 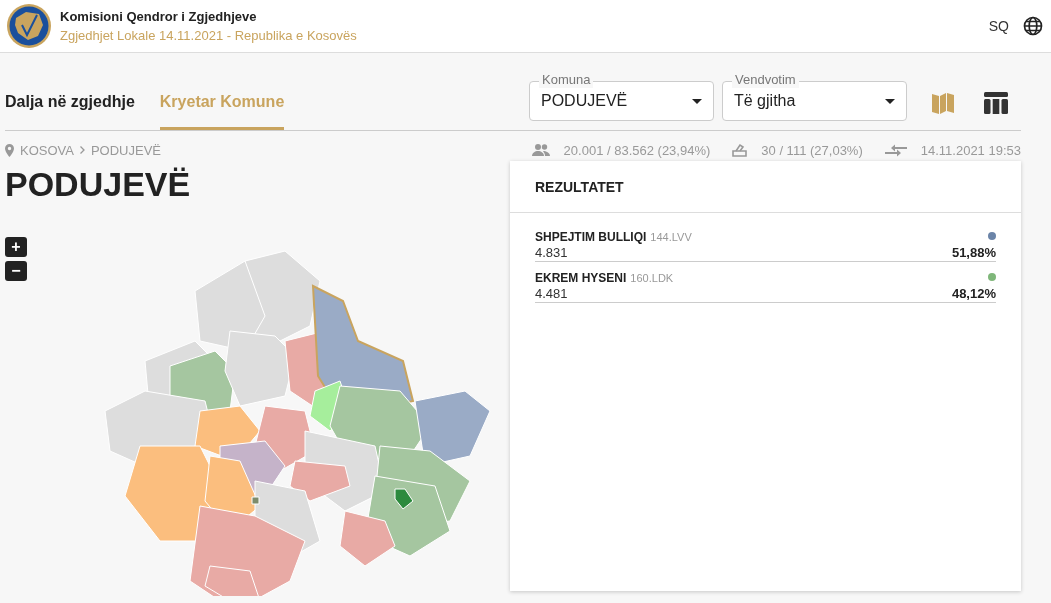 What do you see at coordinates (637, 150) in the screenshot?
I see `stat-text: 20.001 / 83.562 (23,94%)` at bounding box center [637, 150].